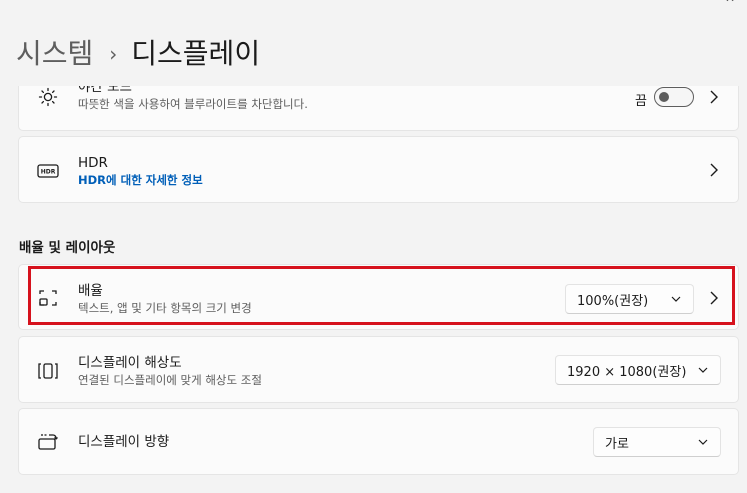 The width and height of the screenshot is (747, 493). Describe the element at coordinates (657, 442) in the screenshot. I see `orientation-dropdown: 가로` at that location.